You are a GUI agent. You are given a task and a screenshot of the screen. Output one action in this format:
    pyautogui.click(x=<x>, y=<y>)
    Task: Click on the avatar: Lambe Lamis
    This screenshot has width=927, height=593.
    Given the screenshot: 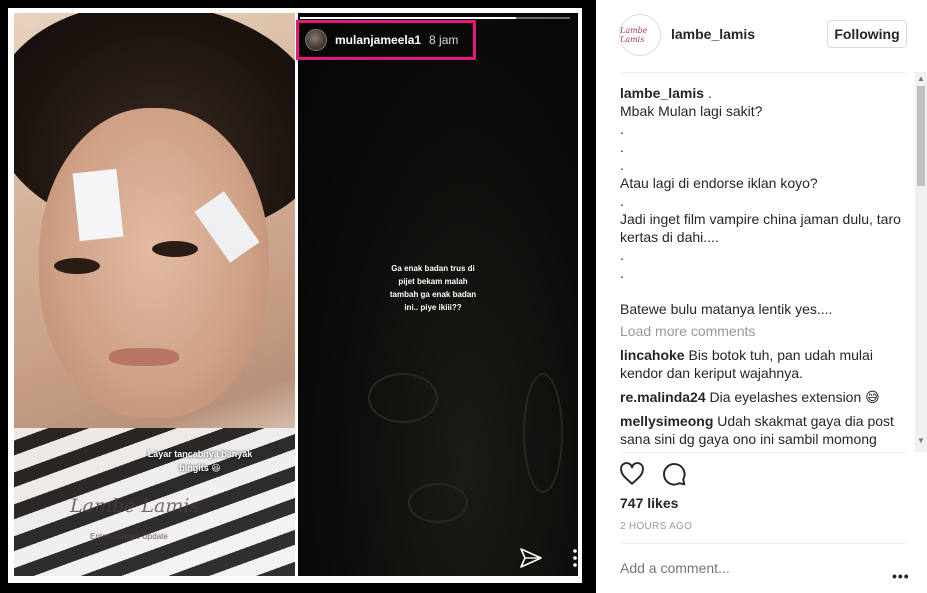 What is the action you would take?
    pyautogui.click(x=640, y=35)
    